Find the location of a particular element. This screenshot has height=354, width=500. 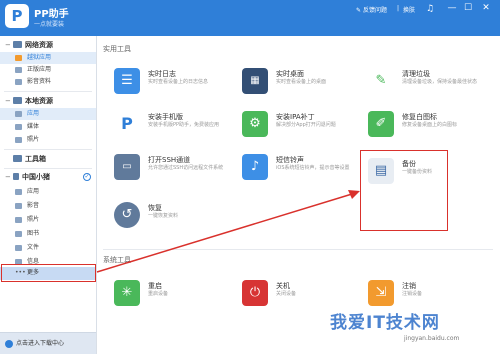

toolbox-icon is located at coordinates (17, 158).